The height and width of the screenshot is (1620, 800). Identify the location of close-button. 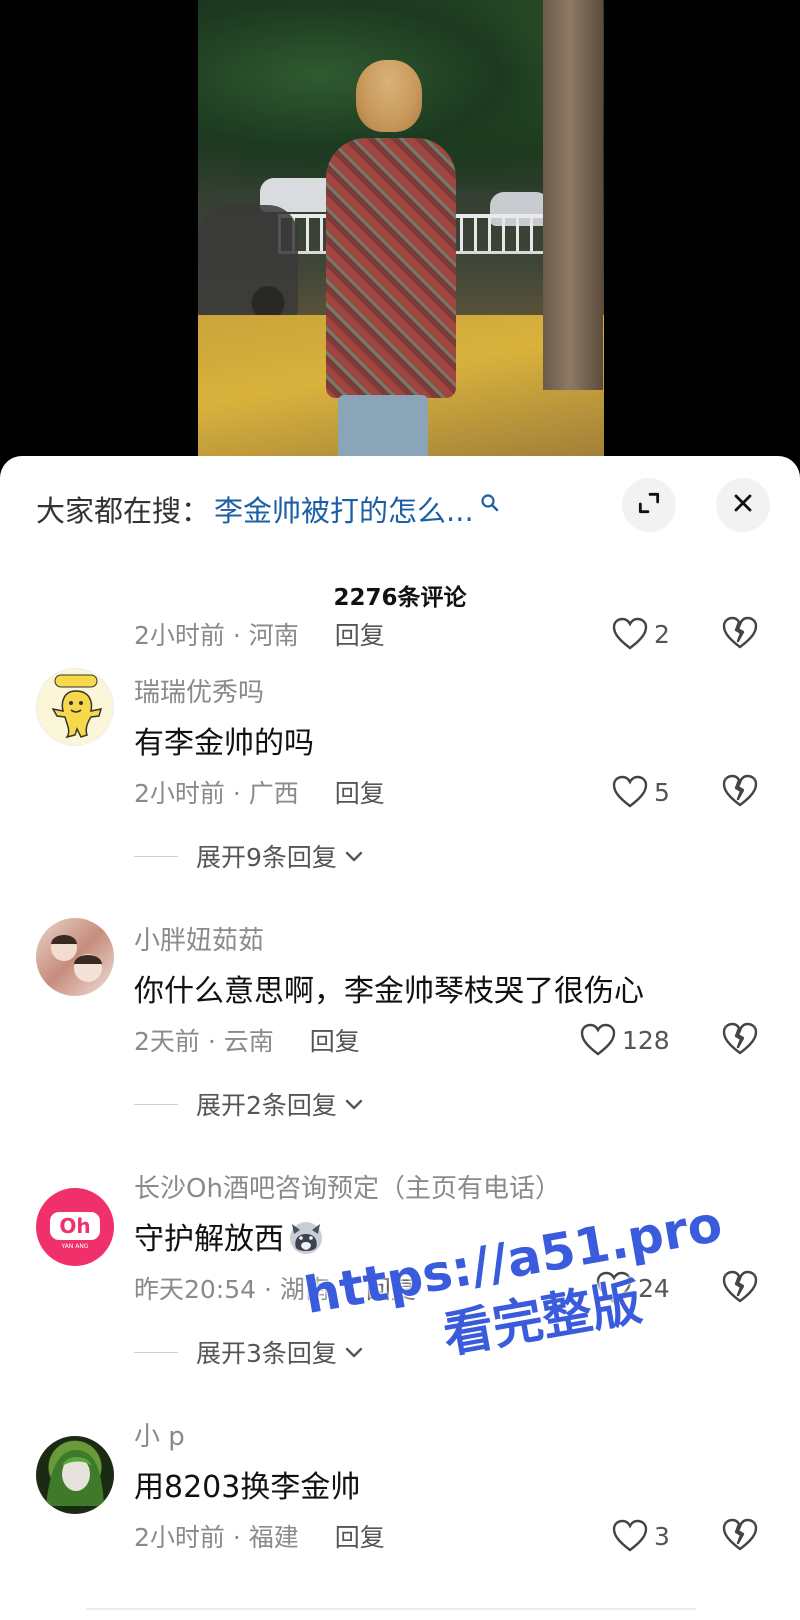
(743, 505).